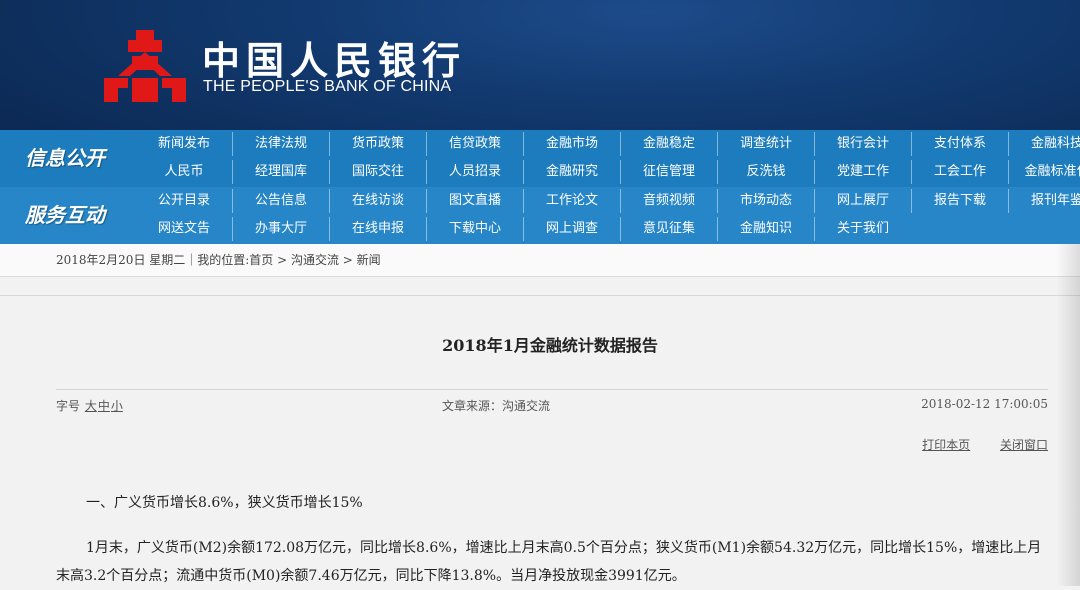 This screenshot has height=590, width=1080. Describe the element at coordinates (669, 229) in the screenshot. I see `nav-item-feedback: 意见征集` at that location.